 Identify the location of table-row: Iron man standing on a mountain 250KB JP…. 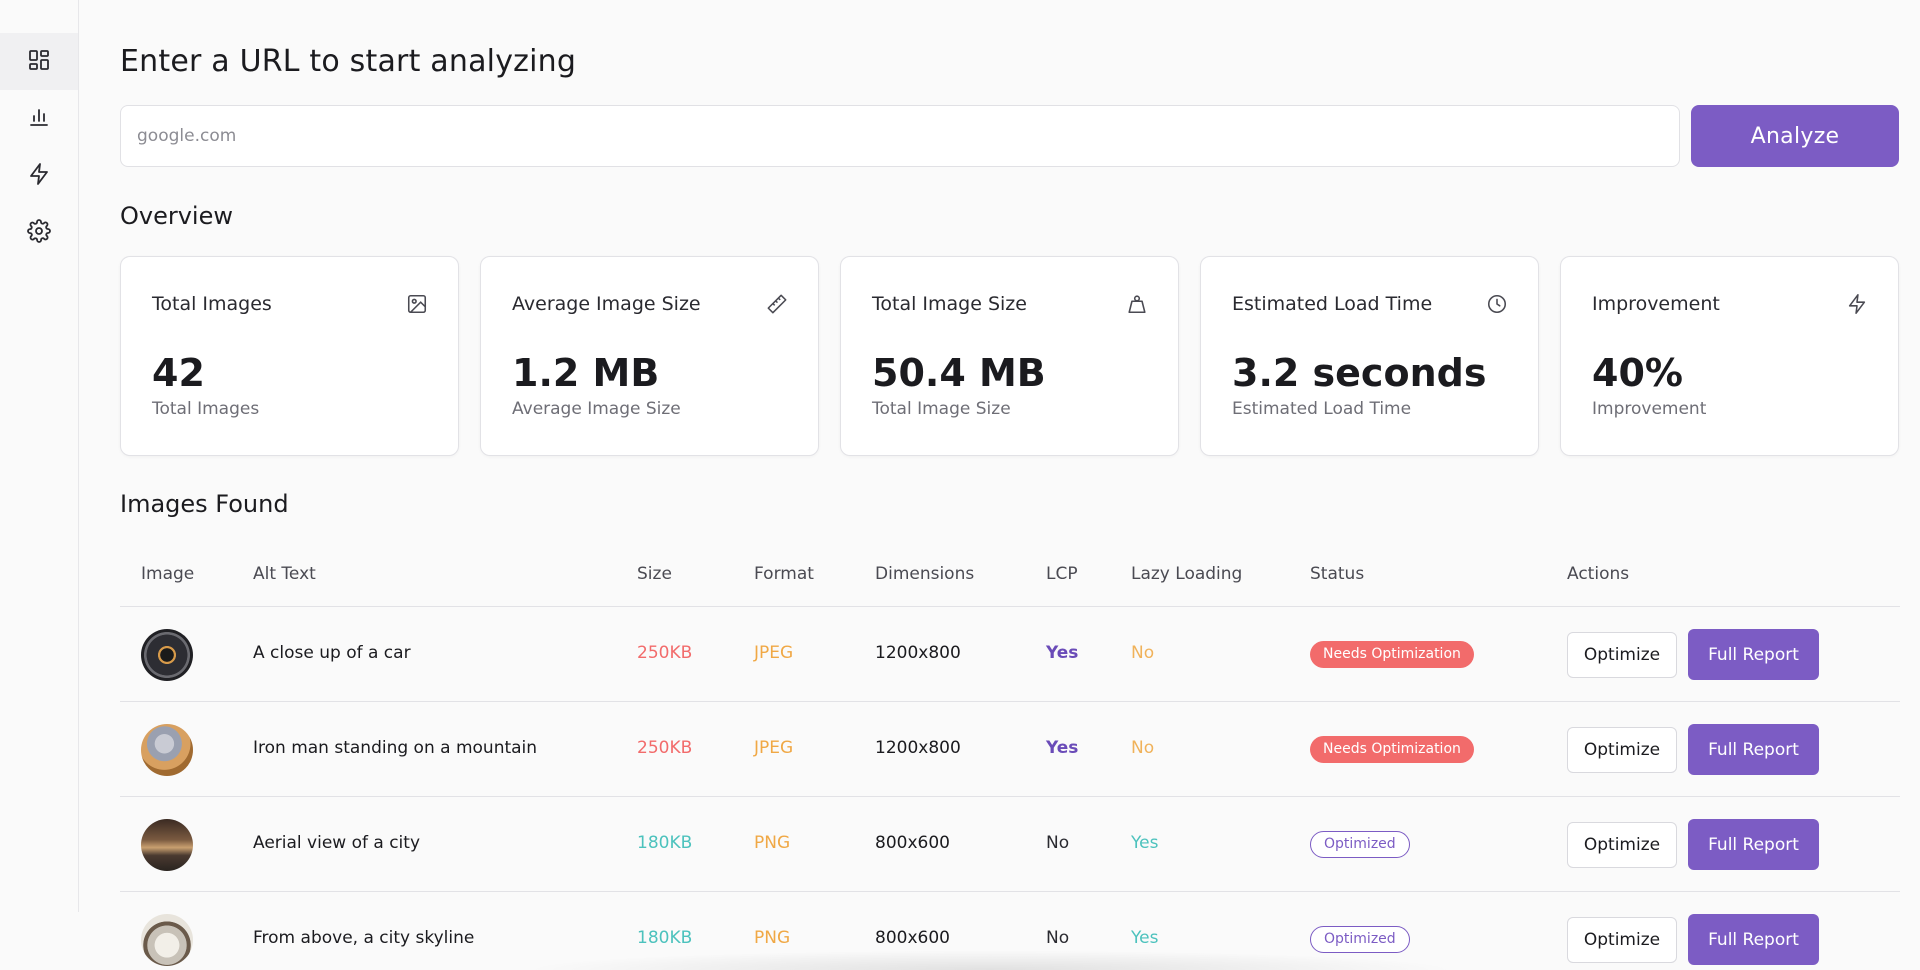
(1010, 749).